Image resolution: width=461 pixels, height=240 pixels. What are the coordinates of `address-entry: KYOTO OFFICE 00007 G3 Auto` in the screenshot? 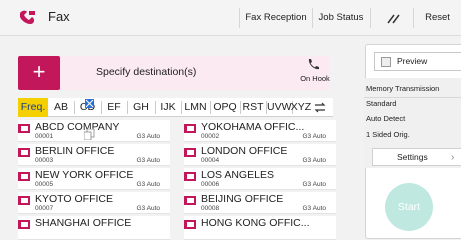 It's located at (94, 203).